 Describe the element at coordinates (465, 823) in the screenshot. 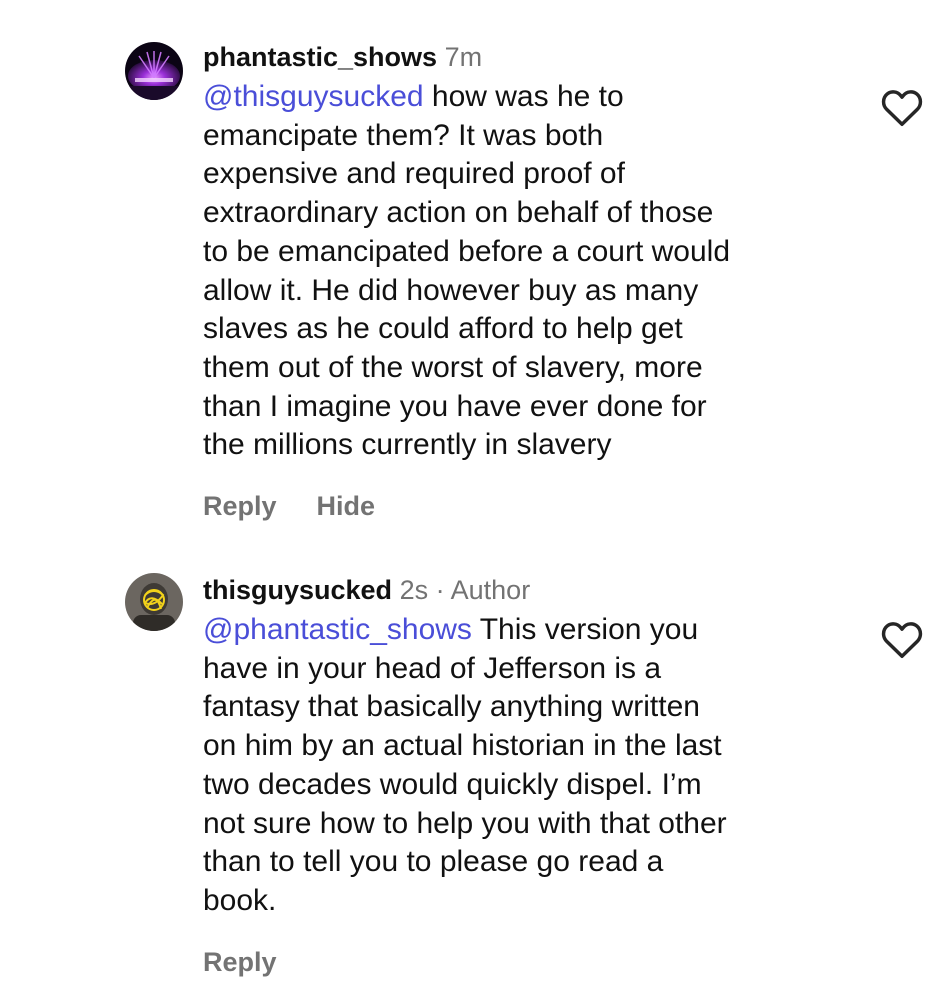

I see `comment-line: not sure how to help you with that other` at that location.